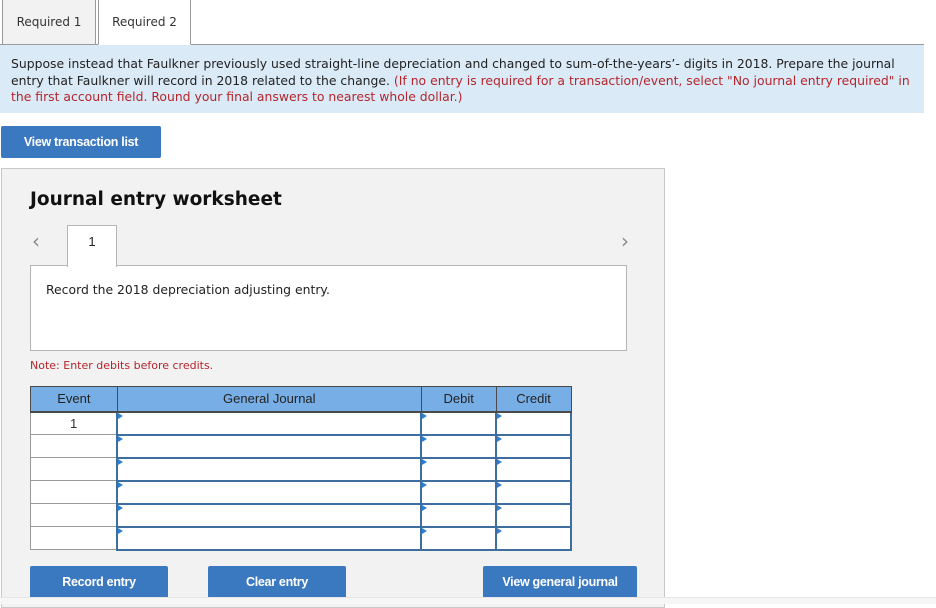 Image resolution: width=936 pixels, height=608 pixels. I want to click on header-debit: Debit, so click(458, 399).